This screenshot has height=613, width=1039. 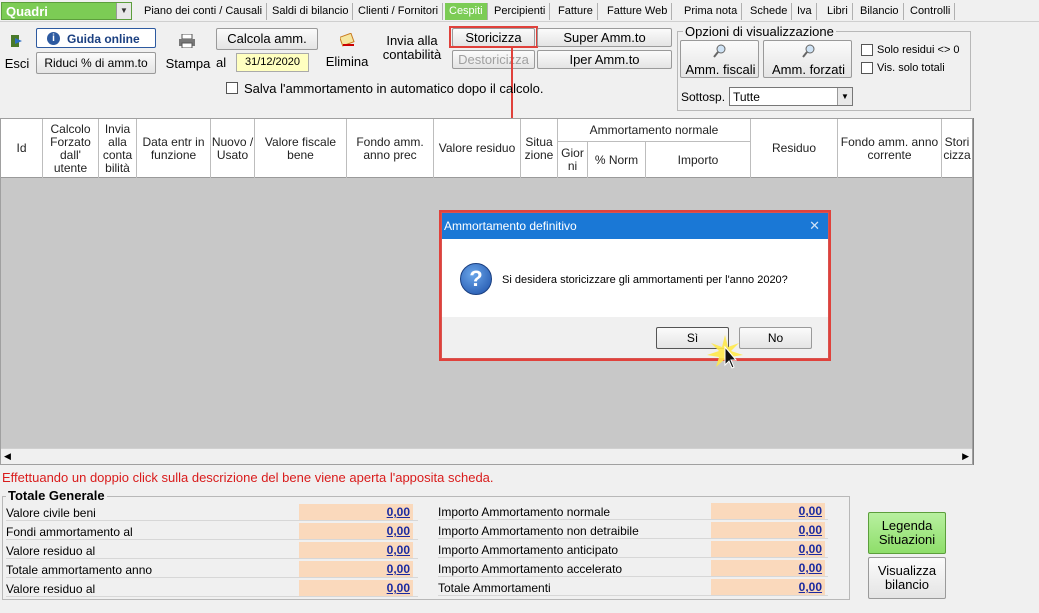 I want to click on date-field: 31/12/2020, so click(x=272, y=62).